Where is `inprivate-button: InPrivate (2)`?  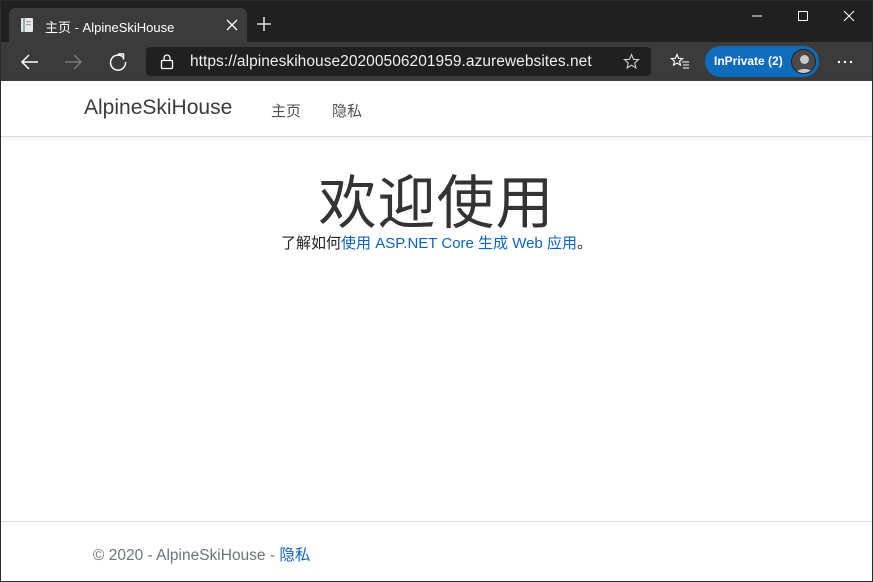 inprivate-button: InPrivate (2) is located at coordinates (762, 61).